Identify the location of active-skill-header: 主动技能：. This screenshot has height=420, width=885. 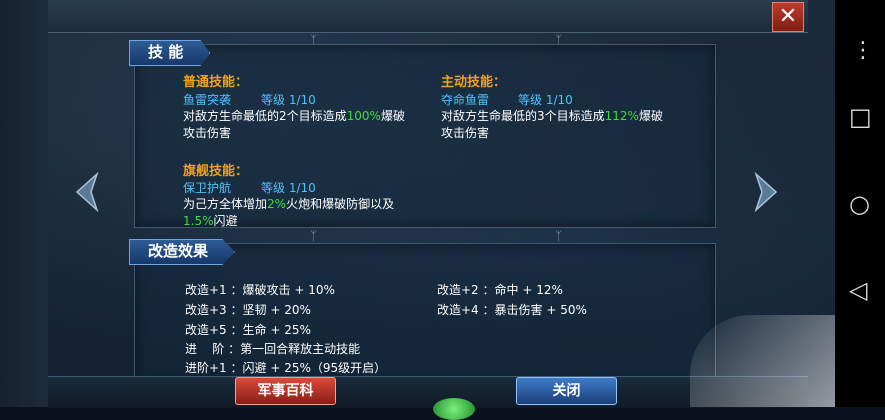
(474, 82).